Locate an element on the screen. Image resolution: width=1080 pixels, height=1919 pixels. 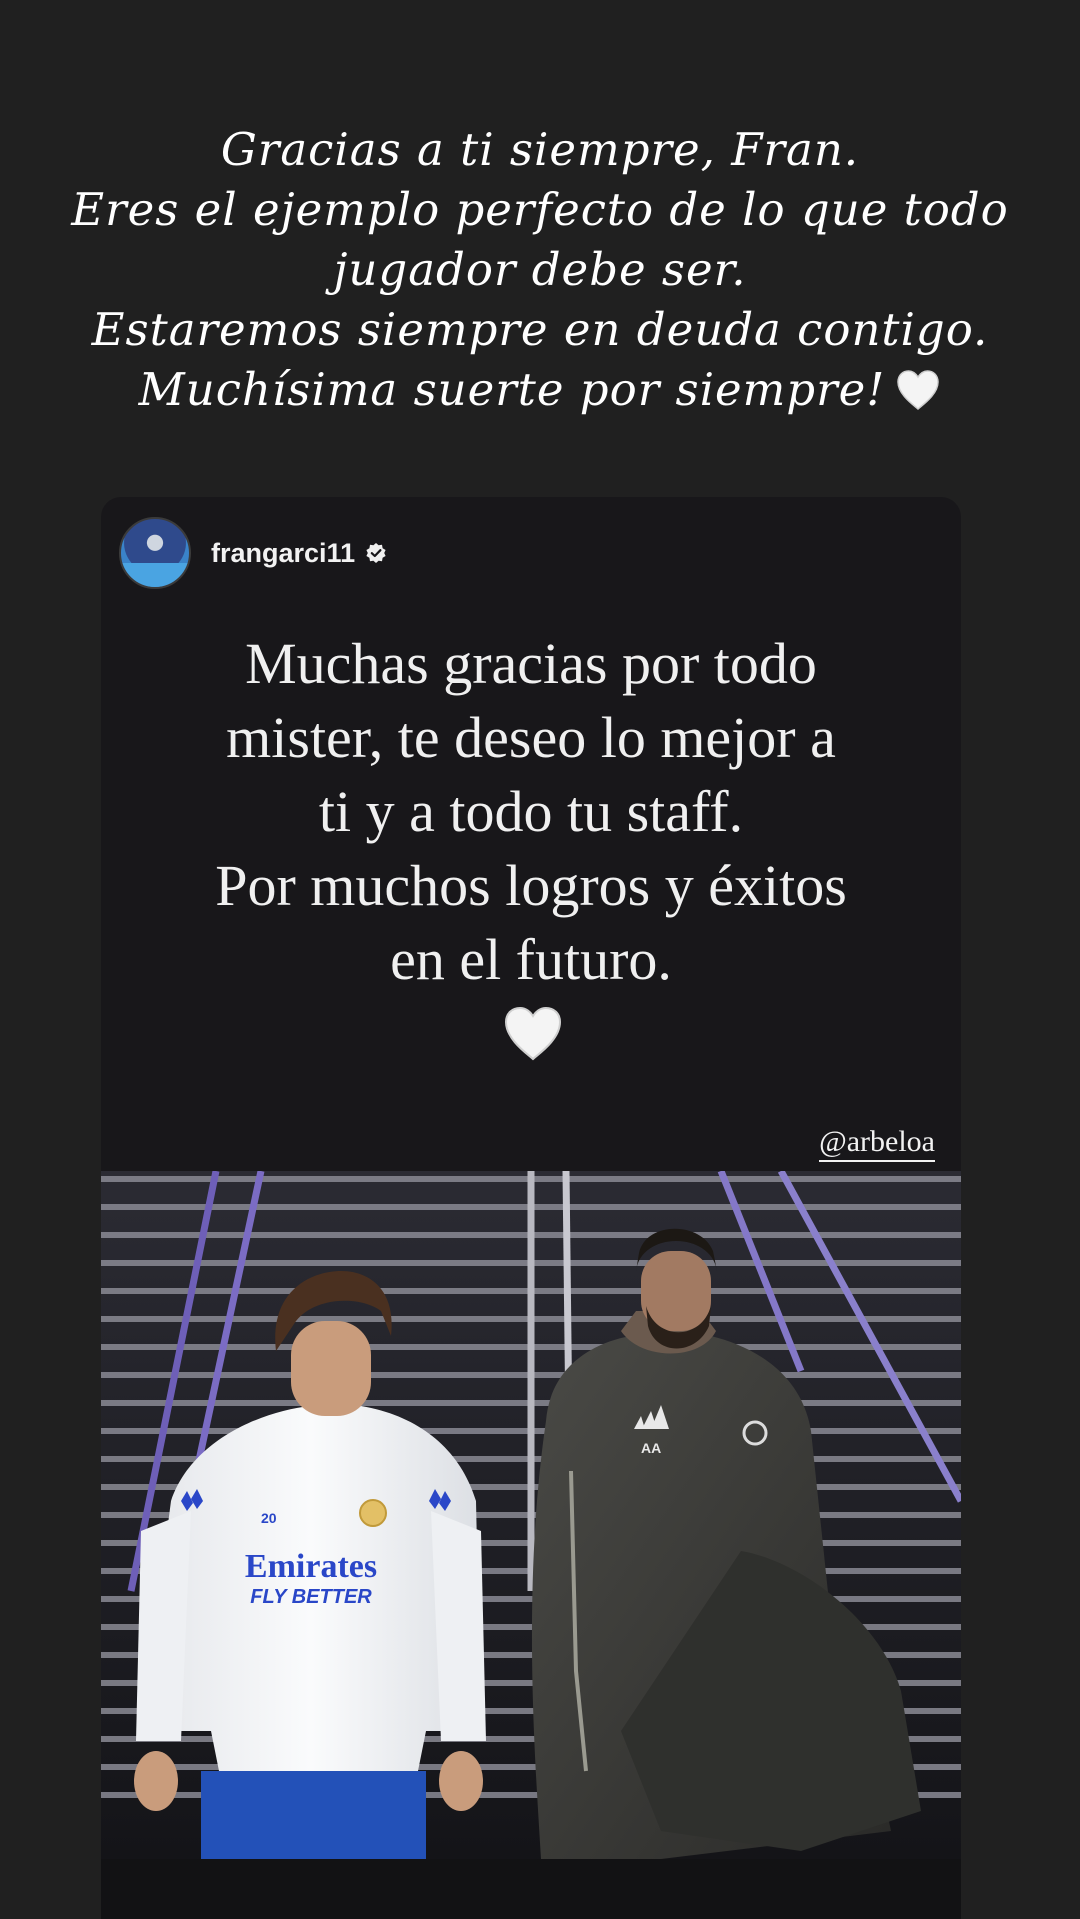
post-header: frangarci11 is located at coordinates (253, 553).